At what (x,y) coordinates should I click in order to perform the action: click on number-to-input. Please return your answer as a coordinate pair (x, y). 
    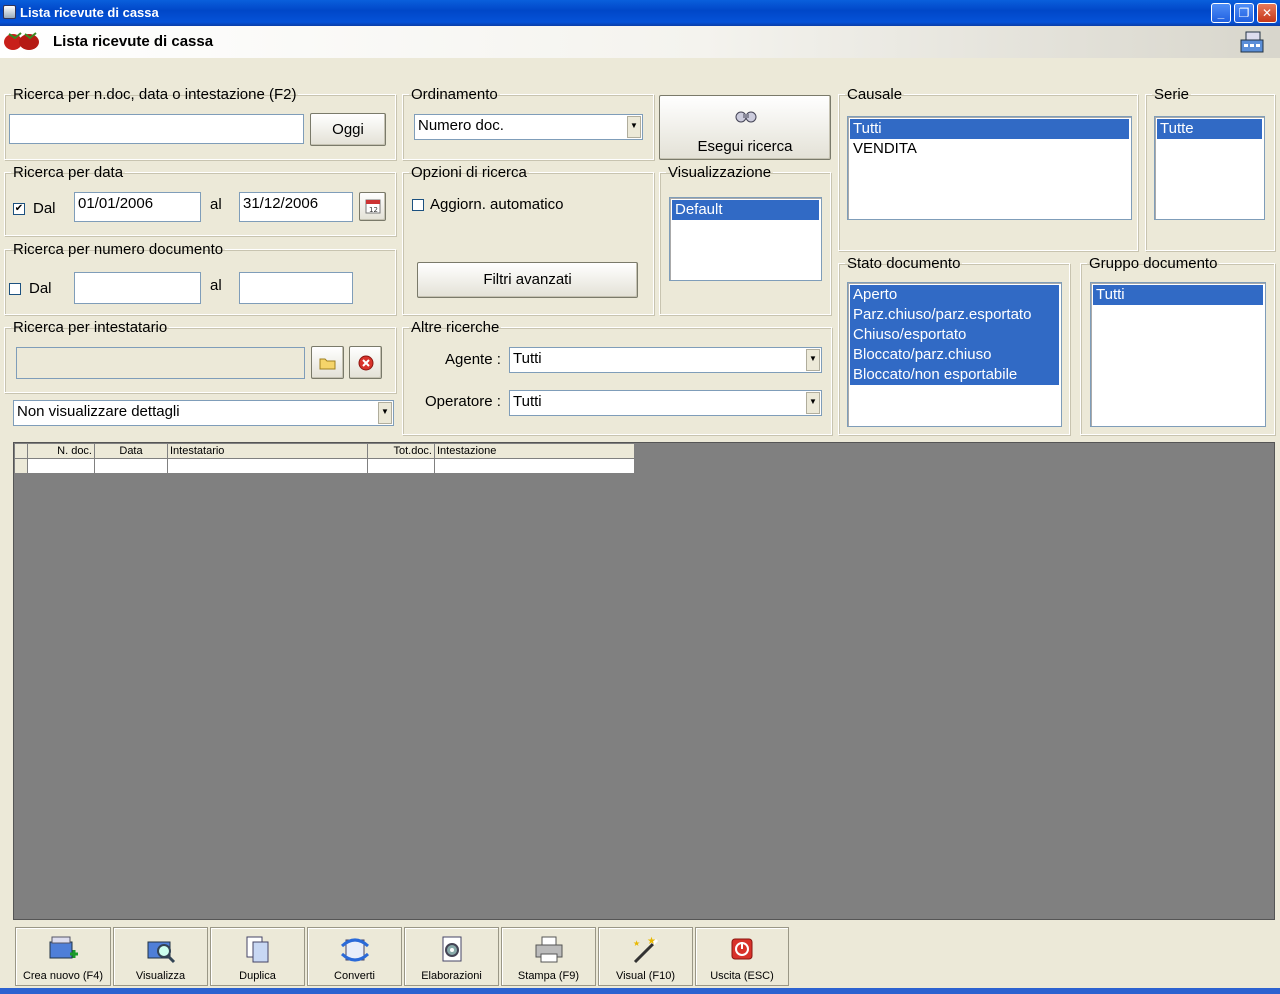
    Looking at the image, I should click on (296, 288).